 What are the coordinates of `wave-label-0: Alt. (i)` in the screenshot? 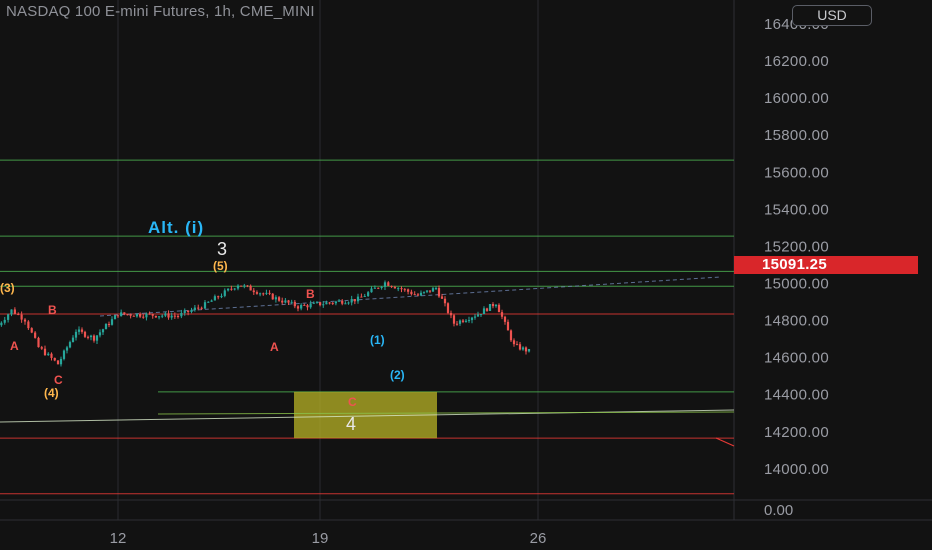 It's located at (176, 227).